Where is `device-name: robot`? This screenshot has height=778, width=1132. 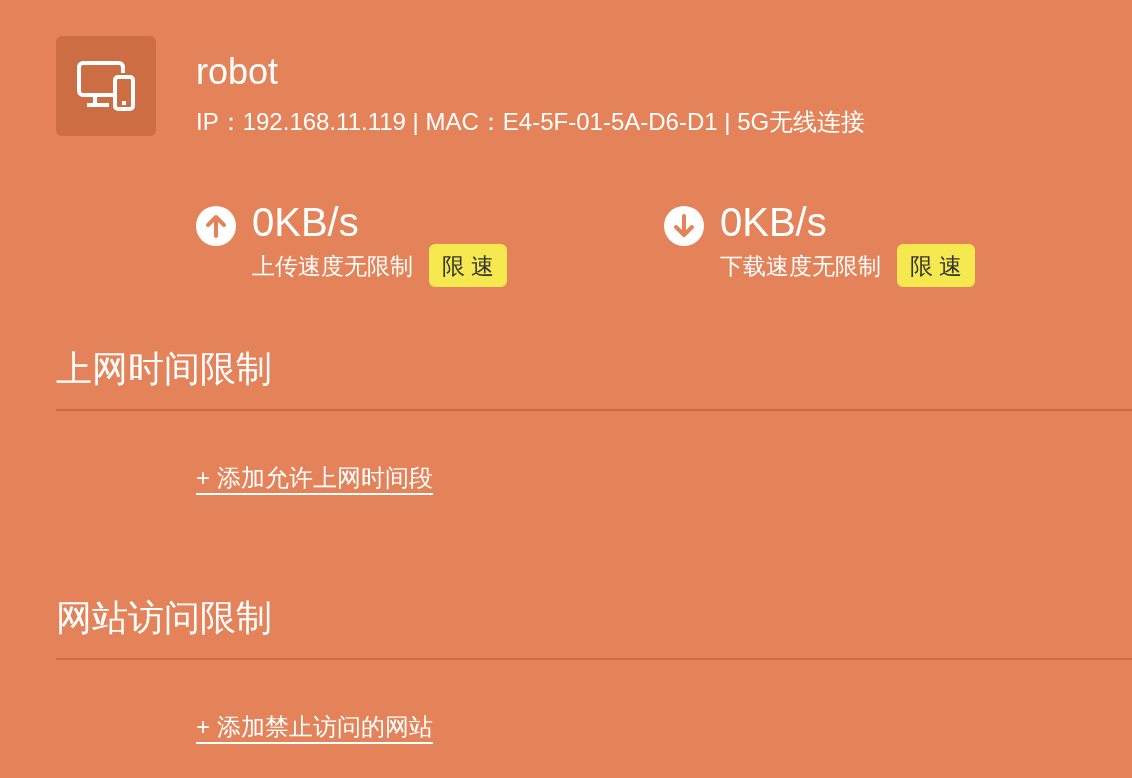
device-name: robot is located at coordinates (237, 72).